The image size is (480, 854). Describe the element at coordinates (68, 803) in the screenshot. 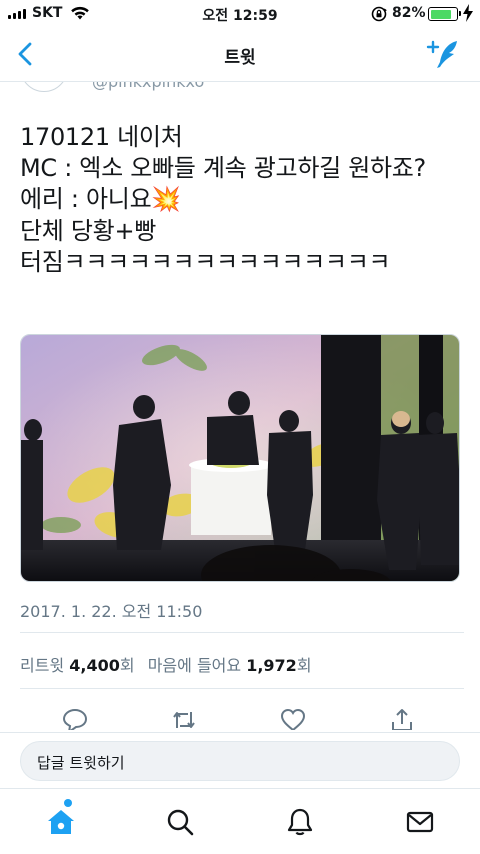

I see `home-notification-dot` at that location.